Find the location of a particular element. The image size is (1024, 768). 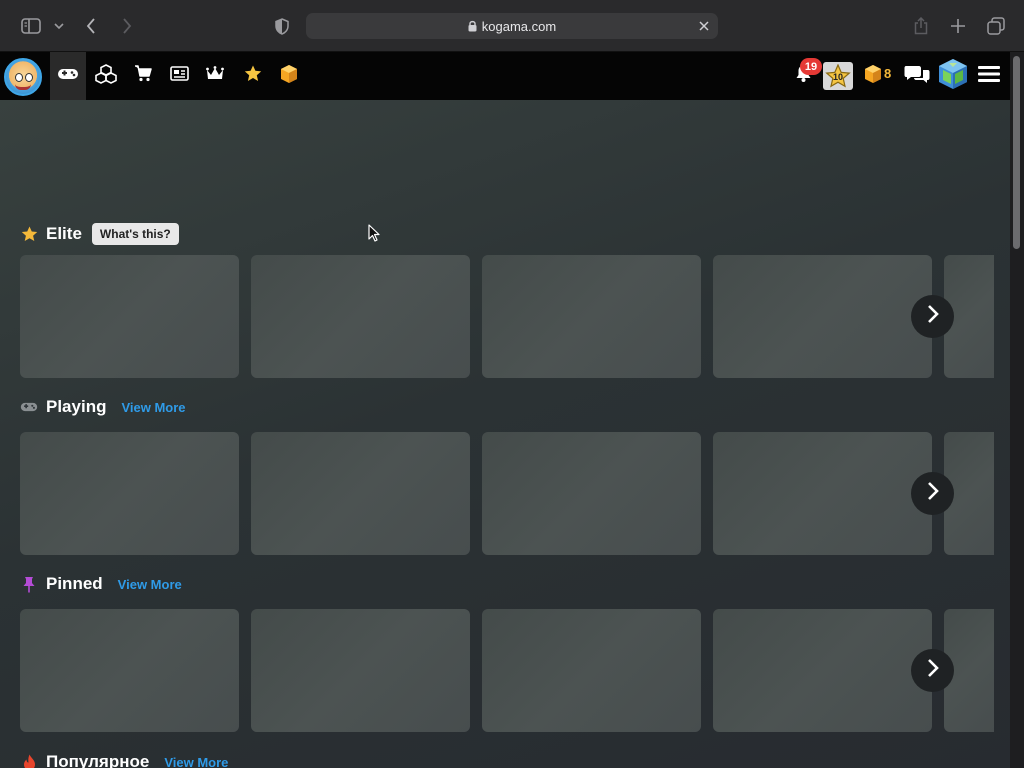

lock-icon is located at coordinates (472, 26).